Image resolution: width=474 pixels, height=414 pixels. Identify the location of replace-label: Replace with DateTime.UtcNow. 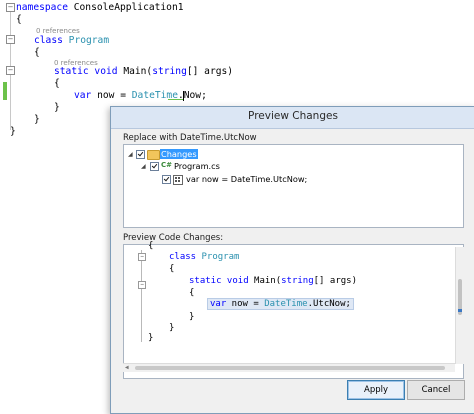
(190, 138).